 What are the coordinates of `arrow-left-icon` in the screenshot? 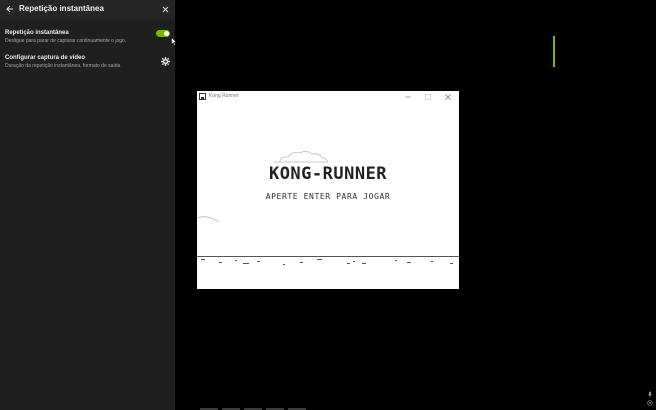 It's located at (9, 9).